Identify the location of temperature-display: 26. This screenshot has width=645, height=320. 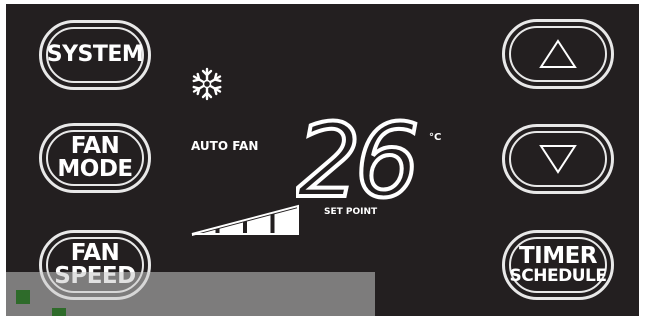
(360, 157).